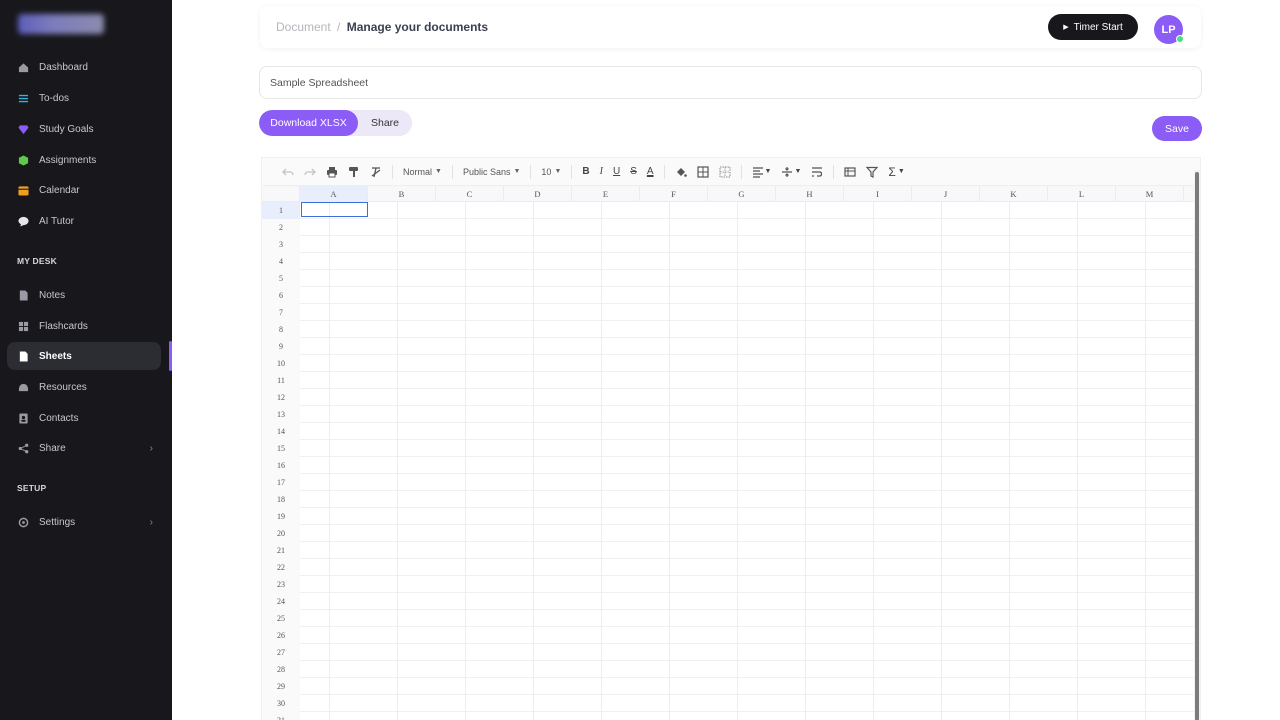 The image size is (1280, 720). What do you see at coordinates (84, 326) in the screenshot?
I see `sidebar-item-flashcards: Flashcards` at bounding box center [84, 326].